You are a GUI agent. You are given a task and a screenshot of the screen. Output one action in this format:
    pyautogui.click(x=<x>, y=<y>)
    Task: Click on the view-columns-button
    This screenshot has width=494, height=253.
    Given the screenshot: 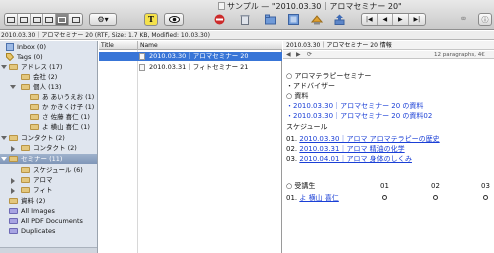 What is the action you would take?
    pyautogui.click(x=37, y=19)
    